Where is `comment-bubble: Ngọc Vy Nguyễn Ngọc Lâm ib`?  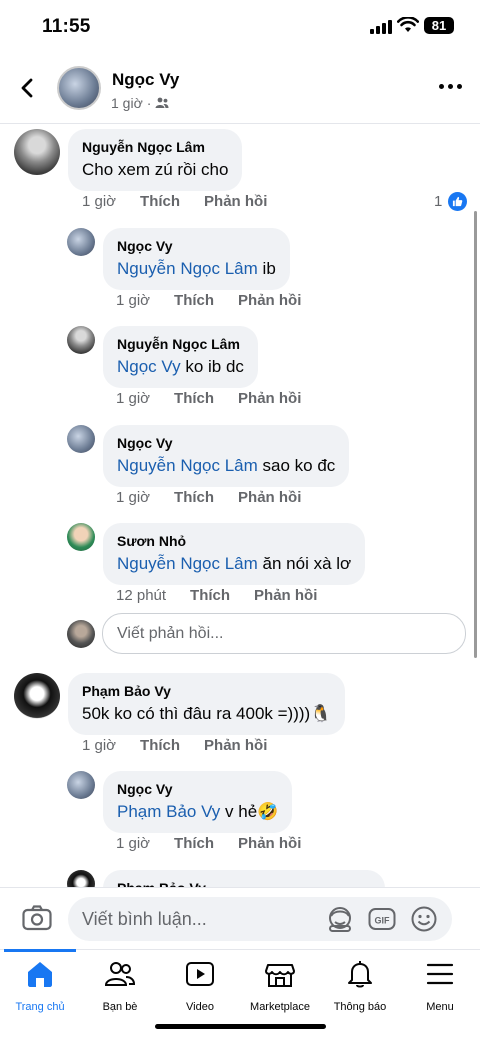 comment-bubble: Ngọc Vy Nguyễn Ngọc Lâm ib is located at coordinates (196, 259).